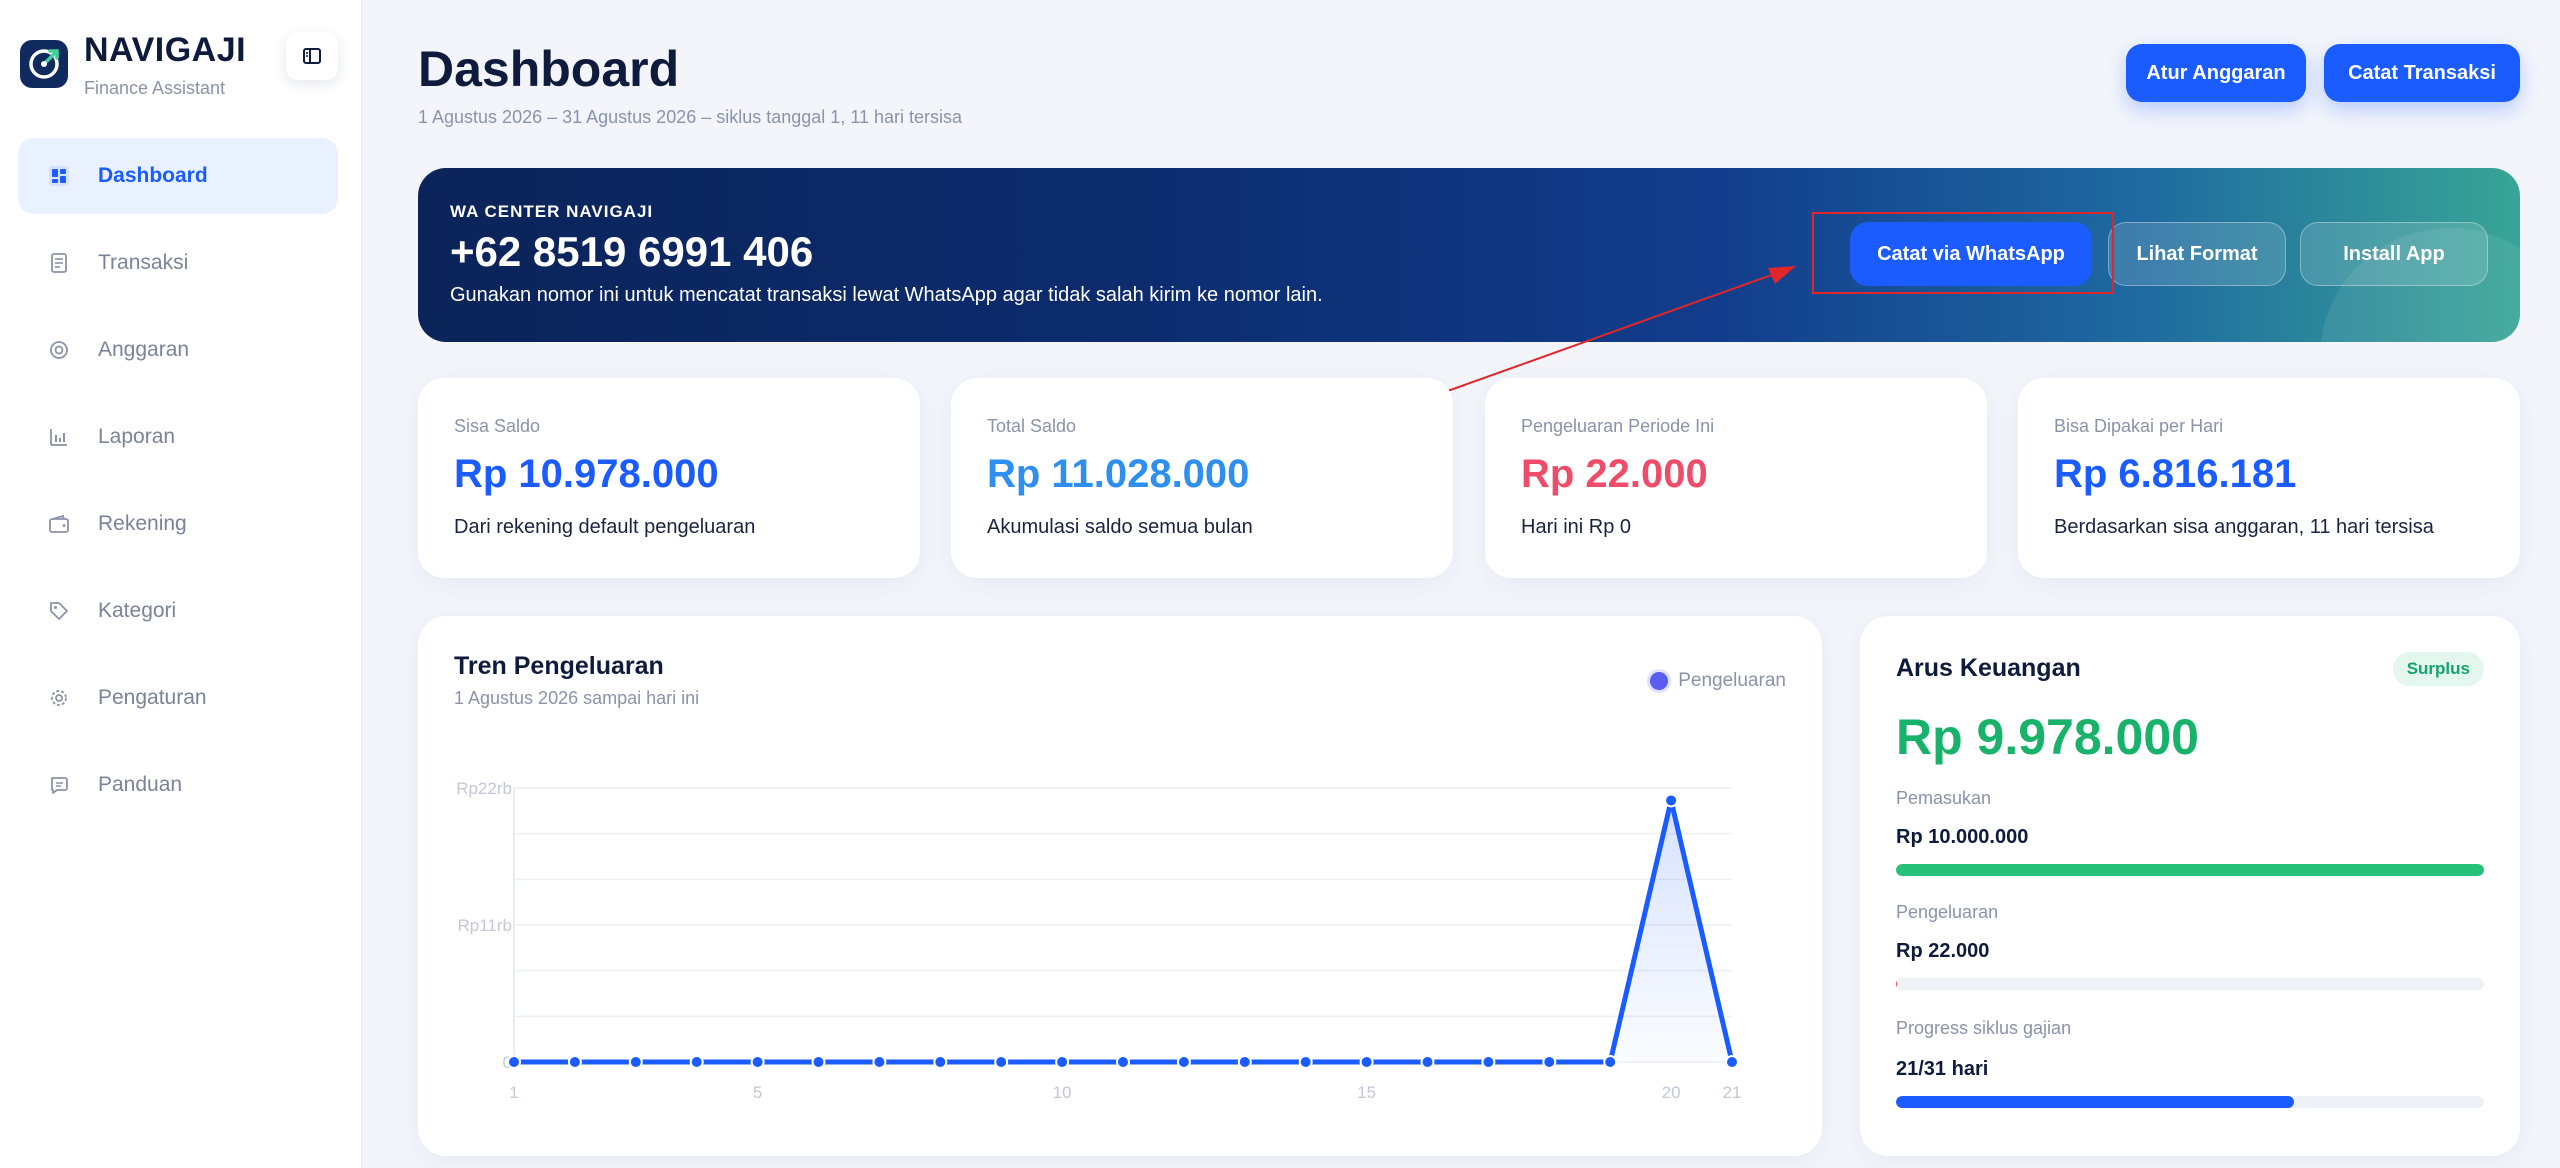 The image size is (2560, 1168). I want to click on x-tick-label: 10, so click(1062, 1092).